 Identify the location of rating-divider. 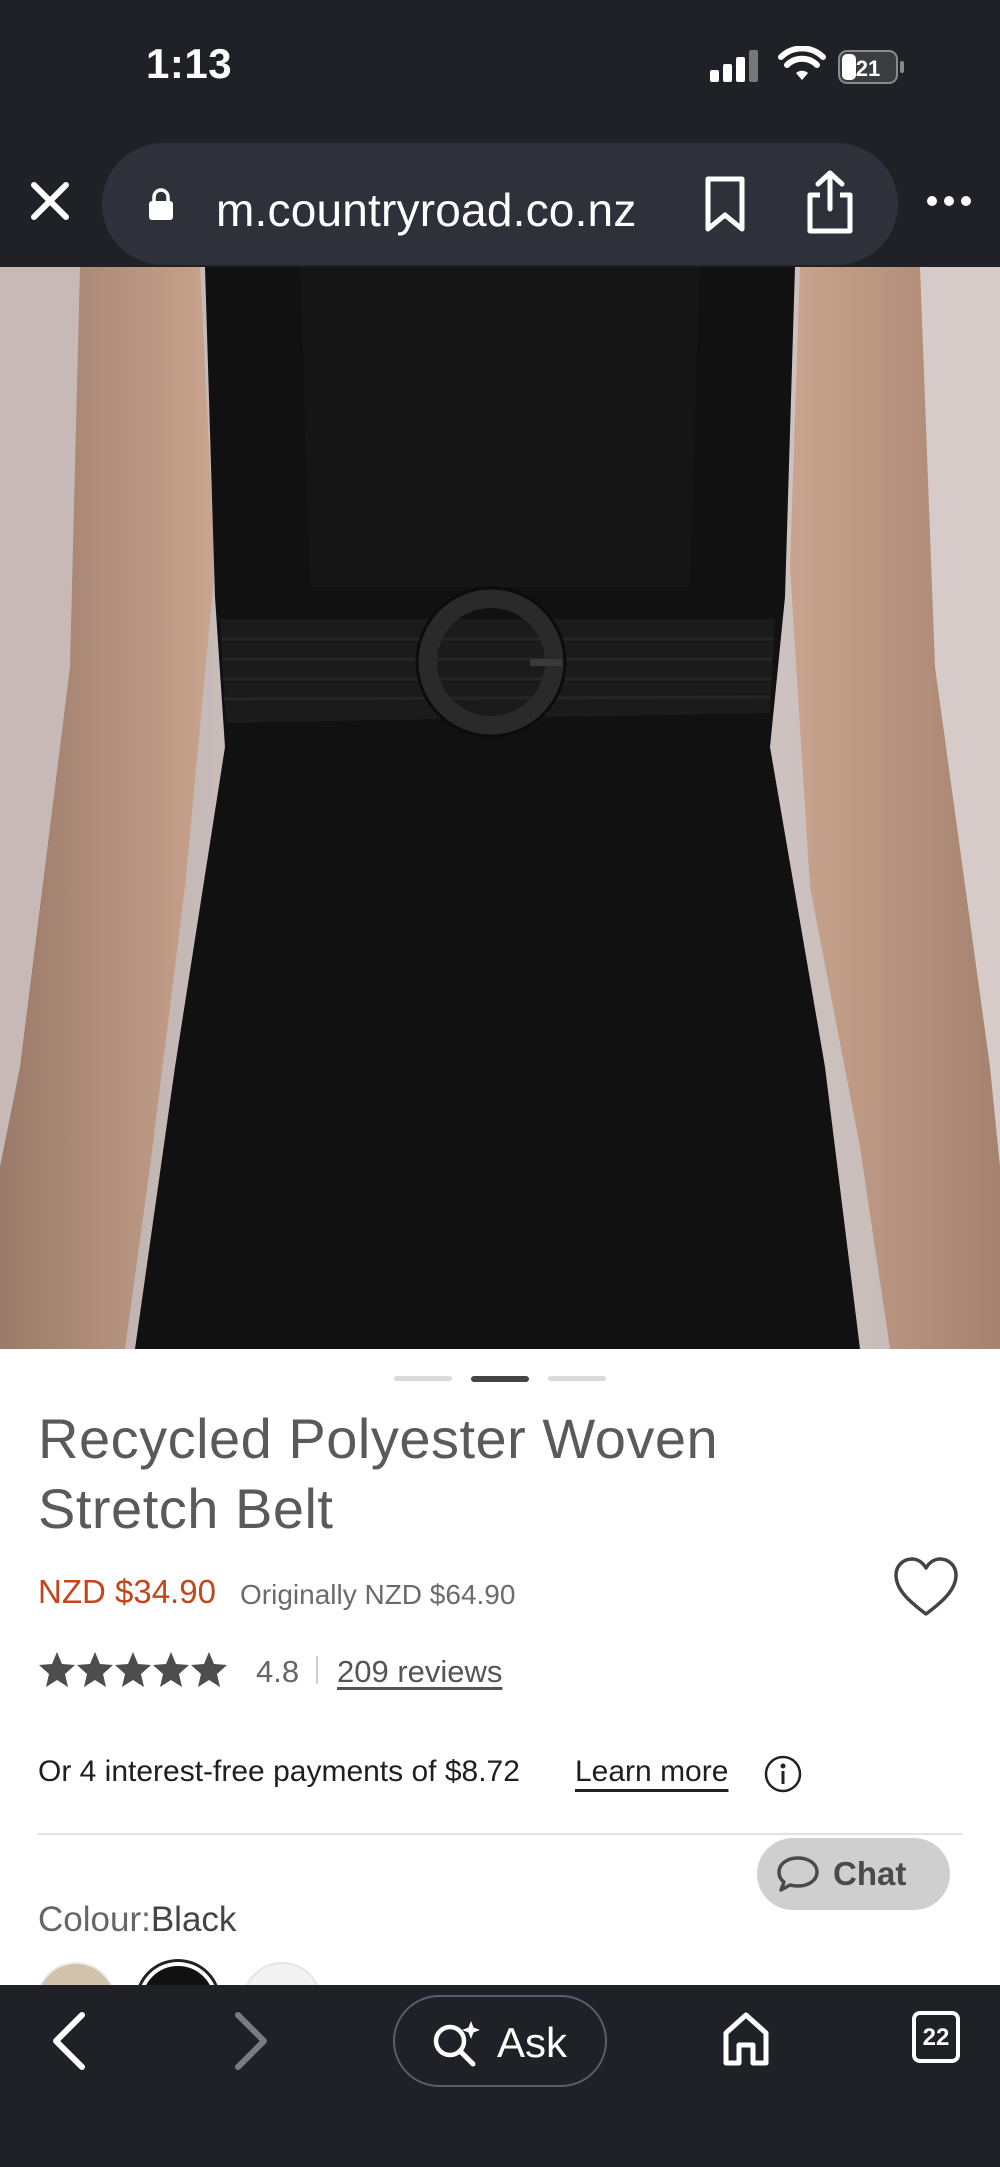
(317, 1670).